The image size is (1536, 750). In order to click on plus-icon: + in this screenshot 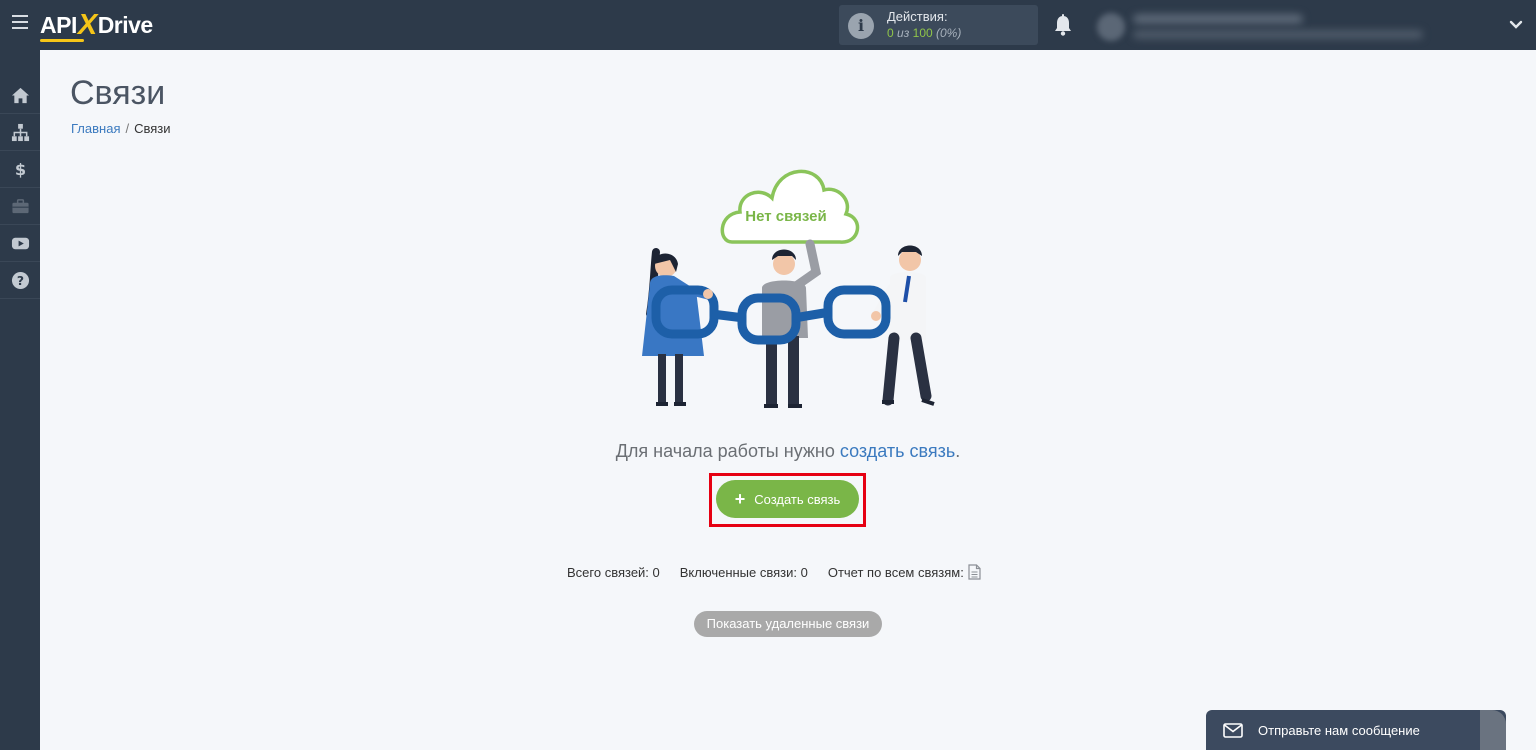, I will do `click(740, 499)`.